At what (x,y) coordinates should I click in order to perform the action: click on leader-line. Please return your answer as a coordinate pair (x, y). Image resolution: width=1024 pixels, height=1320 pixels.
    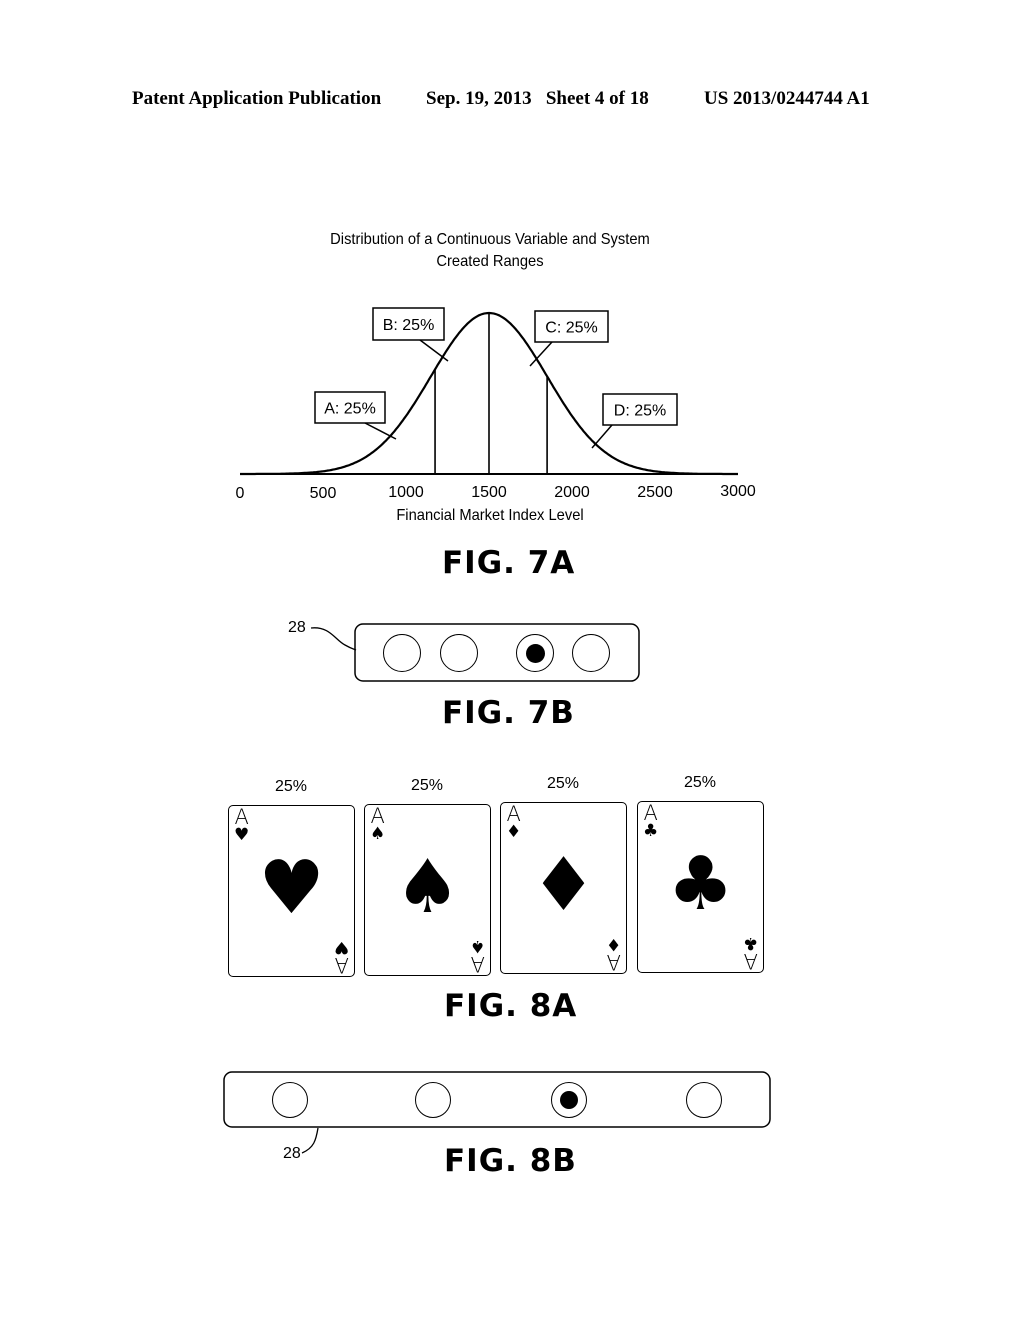
    Looking at the image, I should click on (310, 1140).